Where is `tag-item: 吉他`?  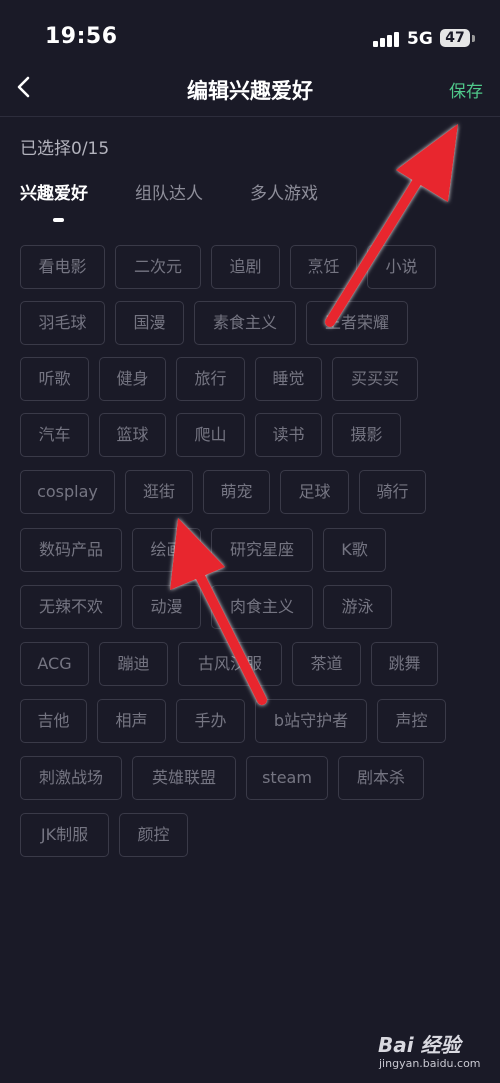
tag-item: 吉他 is located at coordinates (53, 721).